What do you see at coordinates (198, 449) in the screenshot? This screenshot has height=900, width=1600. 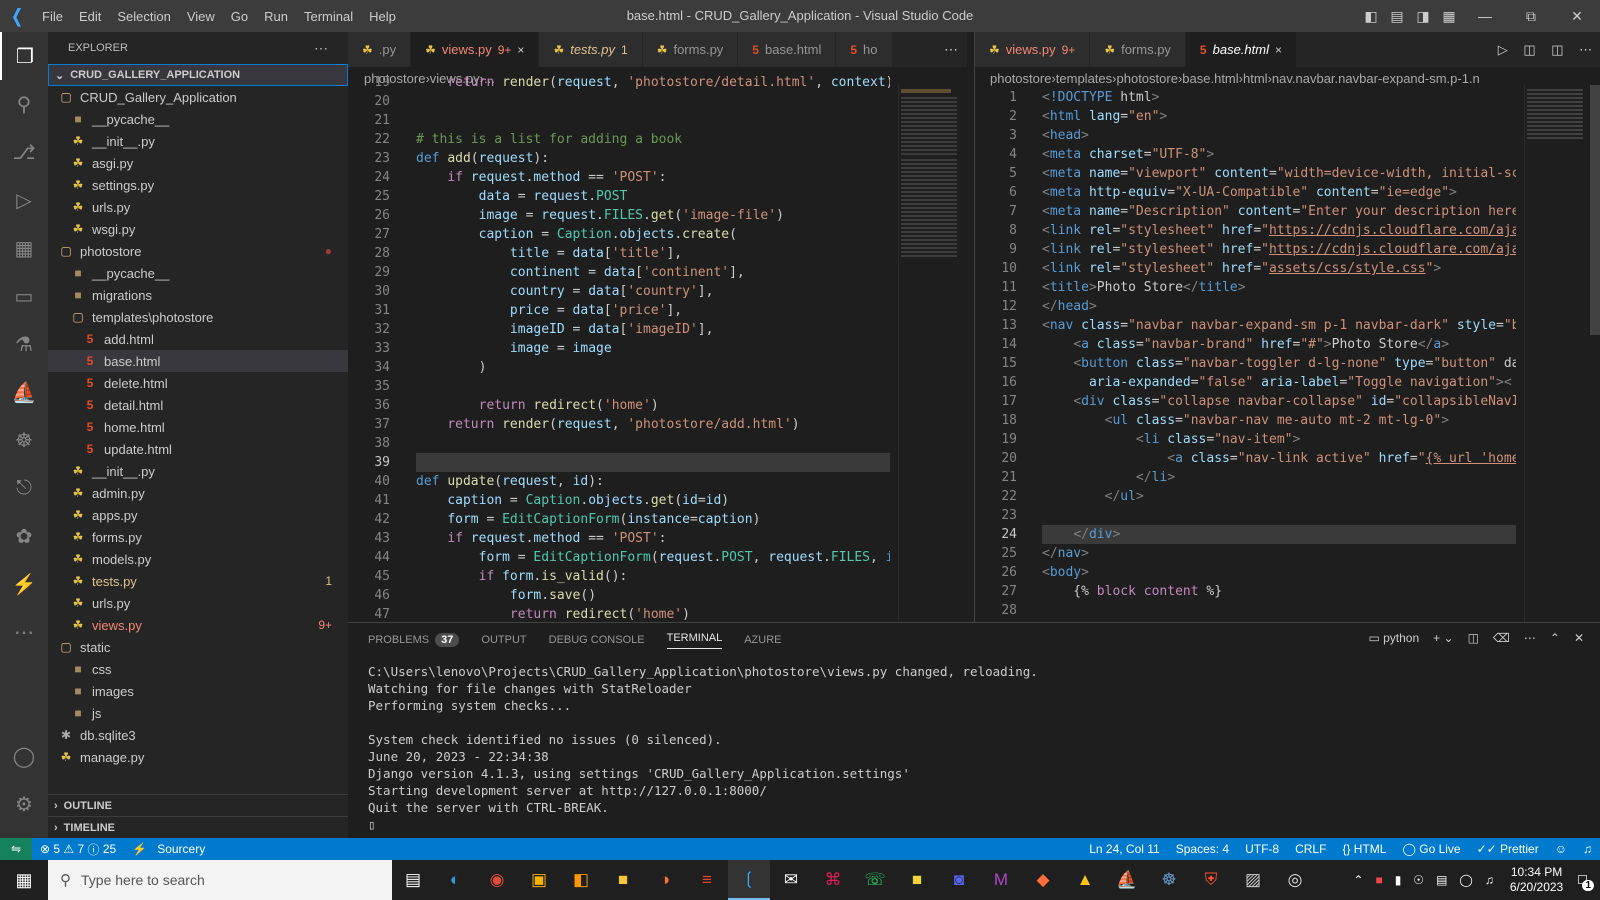 I see `tree-item: 5 update.html` at bounding box center [198, 449].